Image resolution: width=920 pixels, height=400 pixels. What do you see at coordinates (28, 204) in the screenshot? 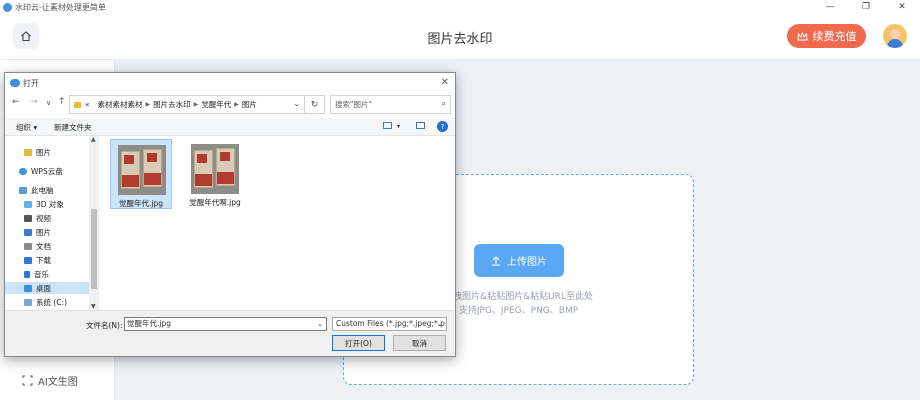
I see `cube-icon` at bounding box center [28, 204].